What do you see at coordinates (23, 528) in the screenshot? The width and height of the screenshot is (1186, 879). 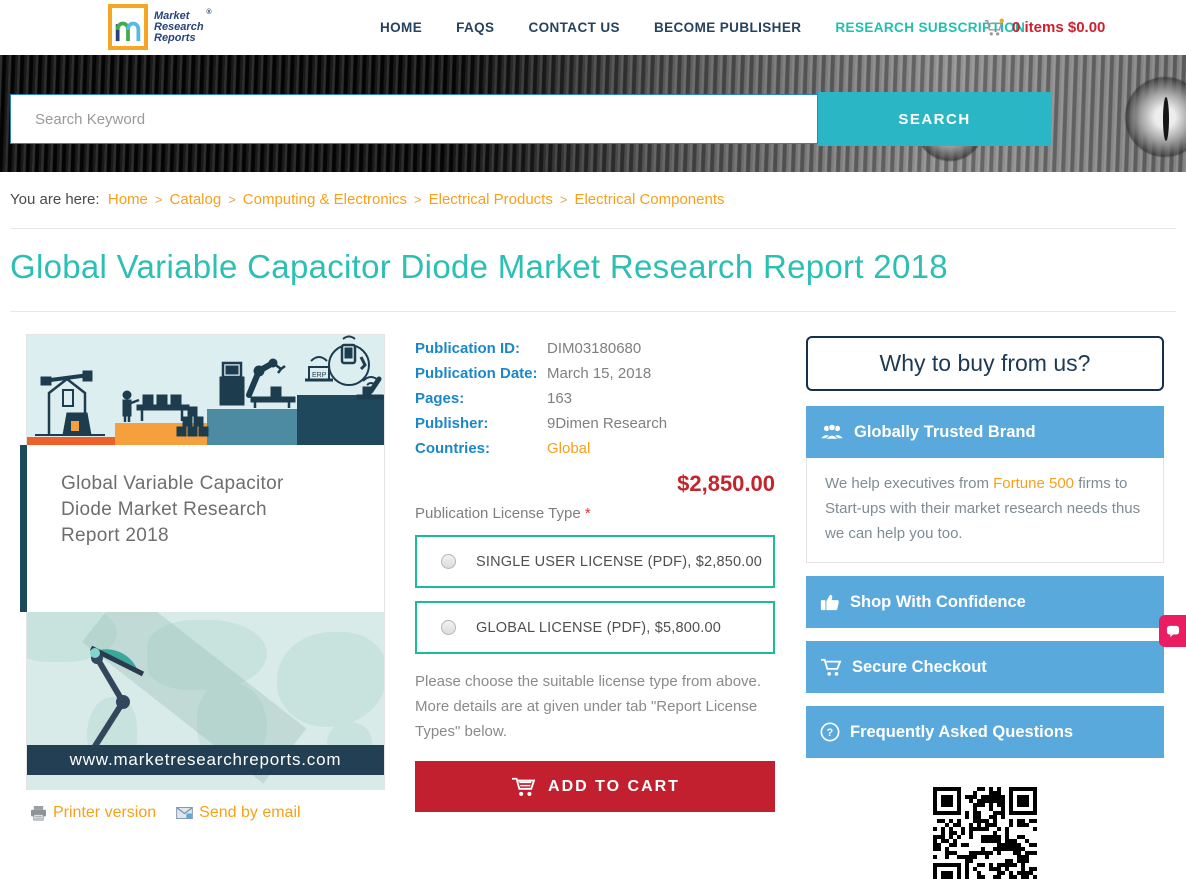 I see `cover-accent-strip` at bounding box center [23, 528].